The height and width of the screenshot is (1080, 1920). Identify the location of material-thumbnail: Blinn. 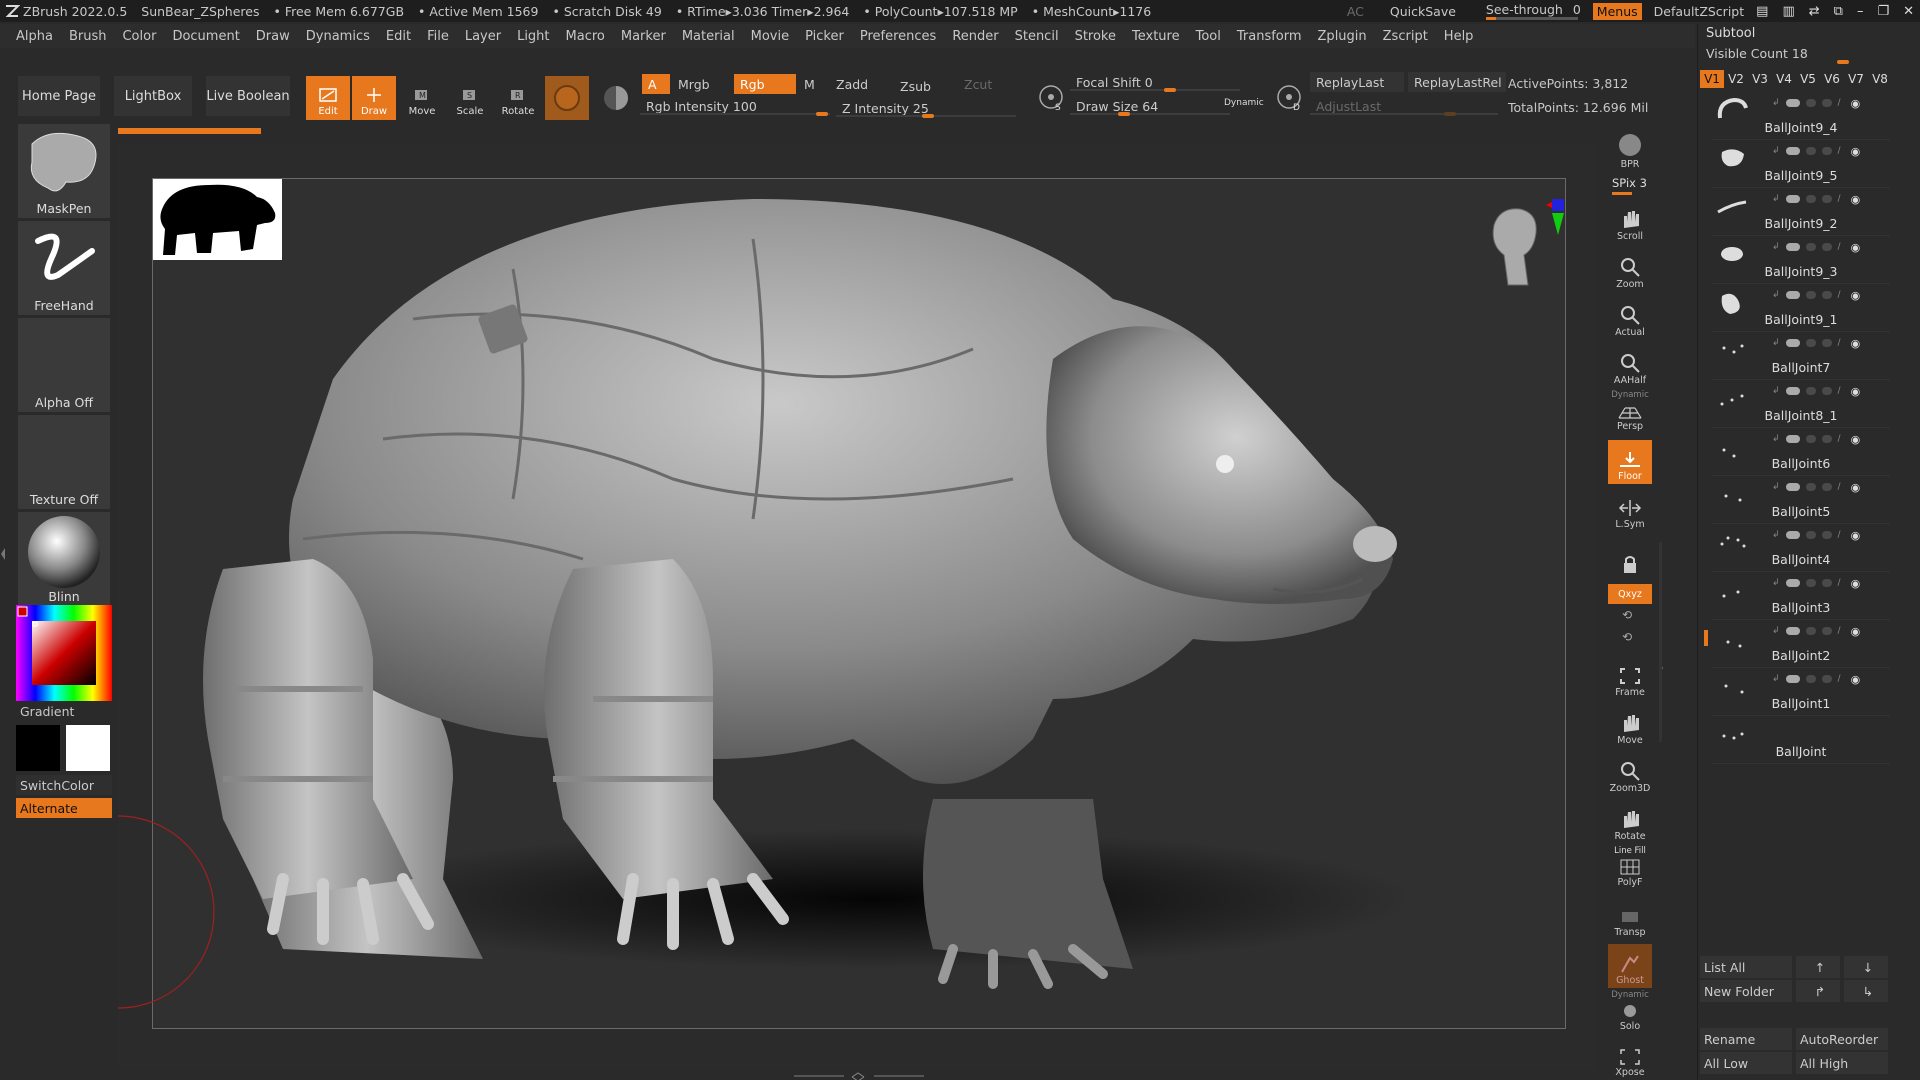
(64, 559).